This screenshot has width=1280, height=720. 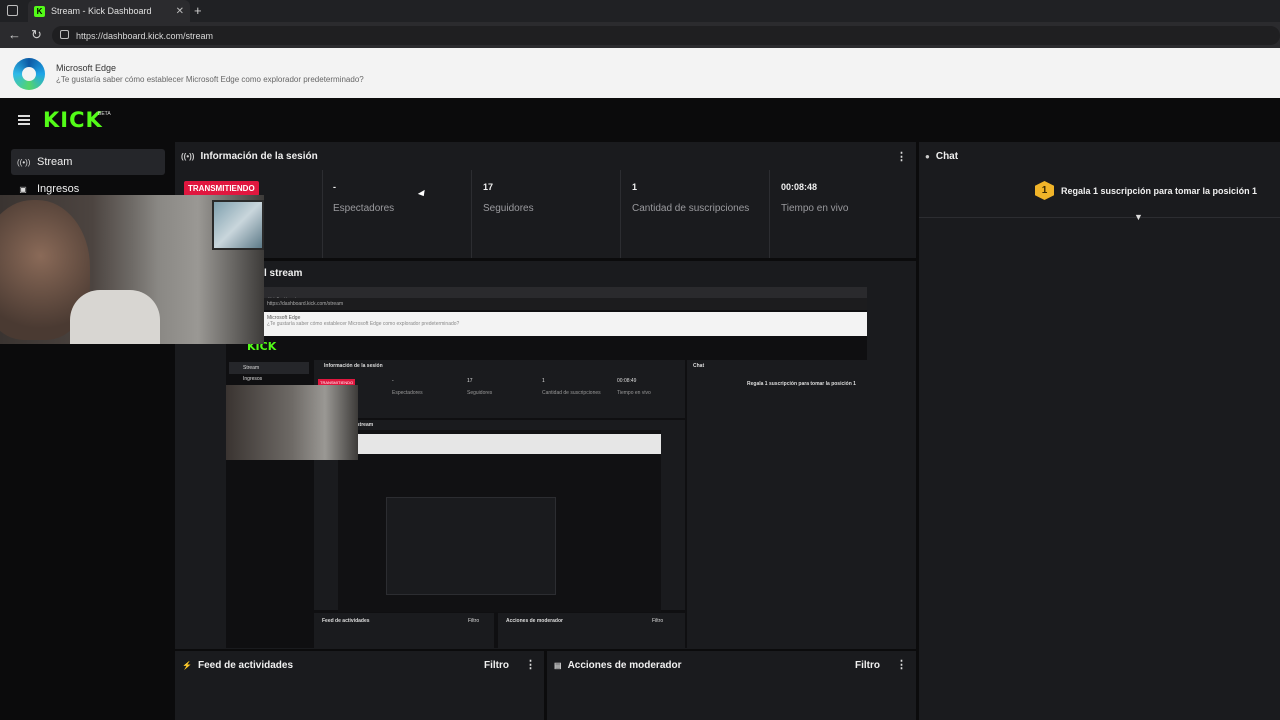 What do you see at coordinates (640, 11) in the screenshot?
I see `browser-tabbar` at bounding box center [640, 11].